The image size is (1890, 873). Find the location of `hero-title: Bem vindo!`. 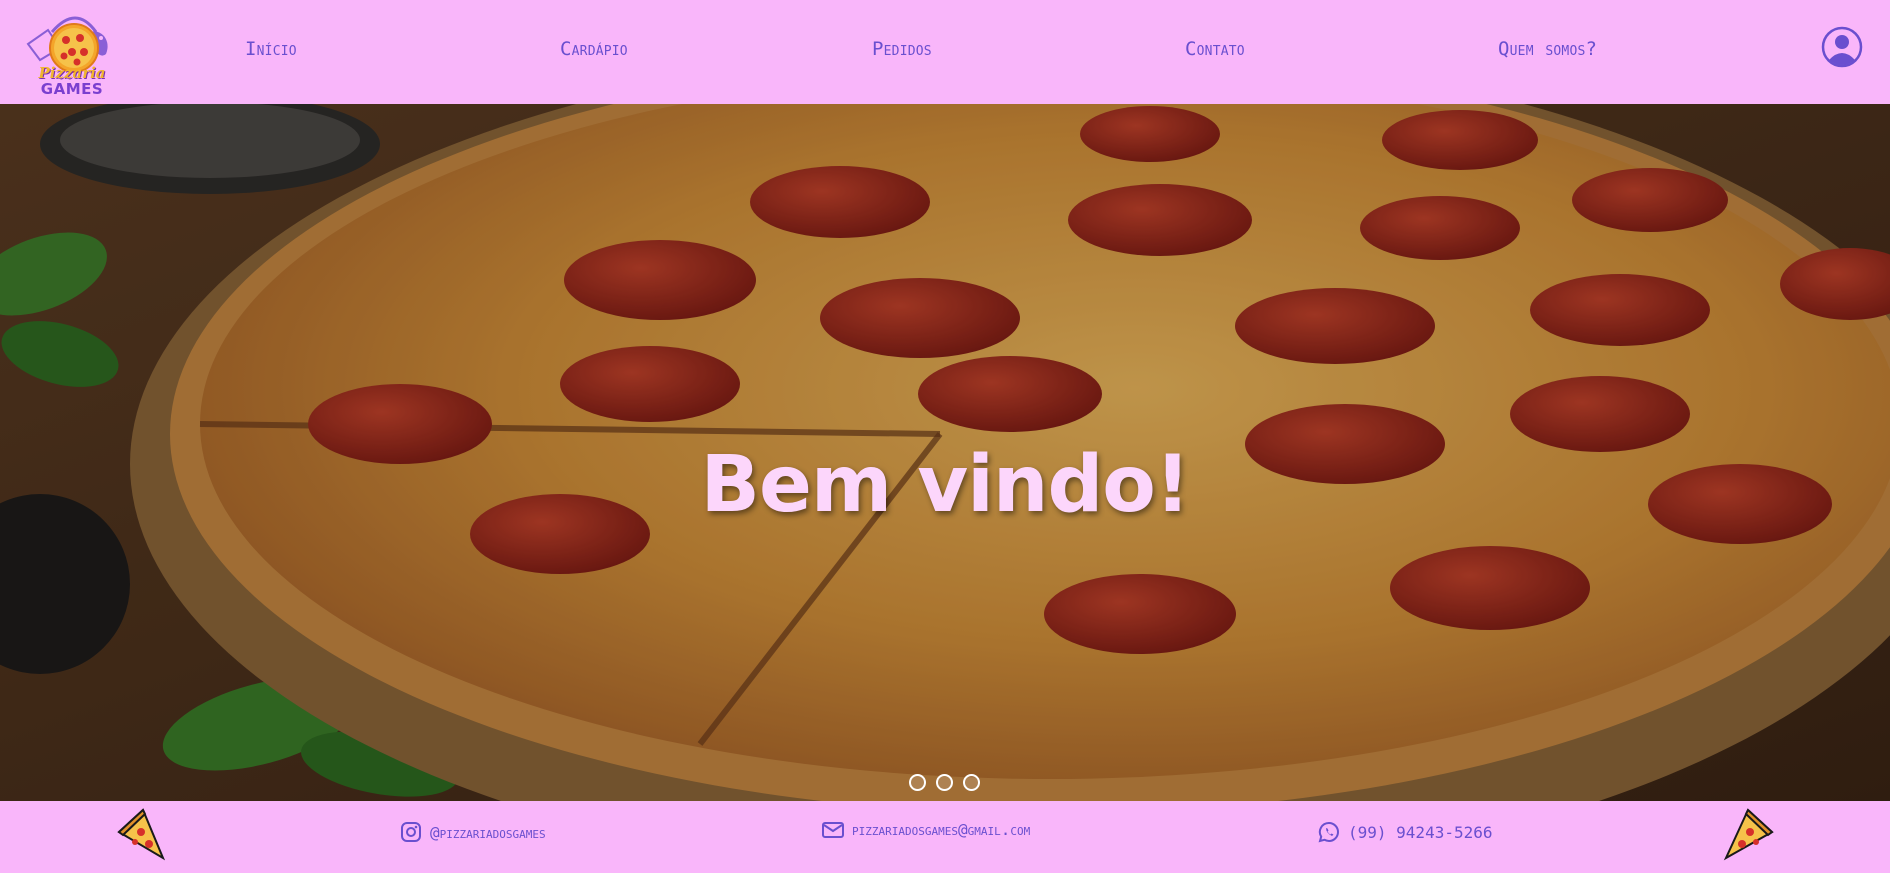

hero-title: Bem vindo! is located at coordinates (945, 485).